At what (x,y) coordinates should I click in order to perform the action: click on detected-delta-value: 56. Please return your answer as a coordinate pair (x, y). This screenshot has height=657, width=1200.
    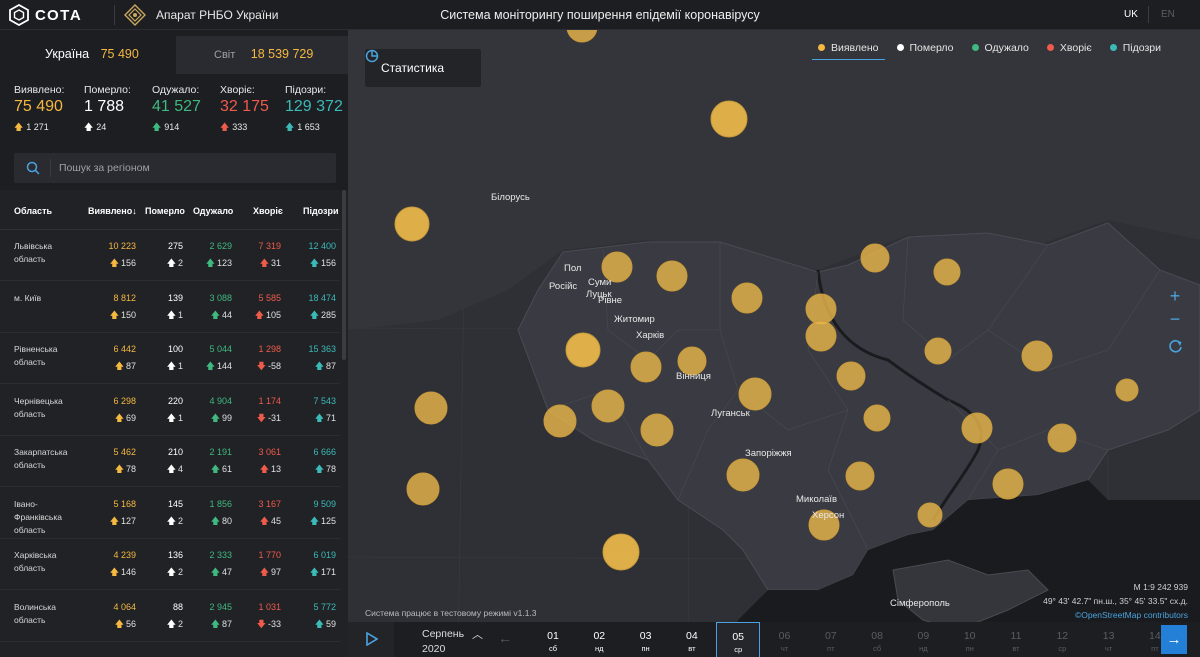
    Looking at the image, I should click on (130, 623).